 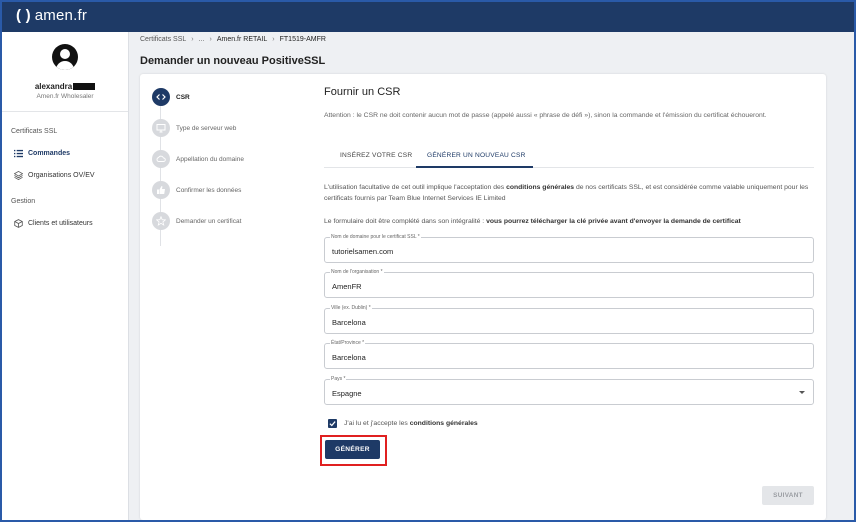 I want to click on field-label: Nom de domaine pour le certificat SSL *, so click(x=375, y=237).